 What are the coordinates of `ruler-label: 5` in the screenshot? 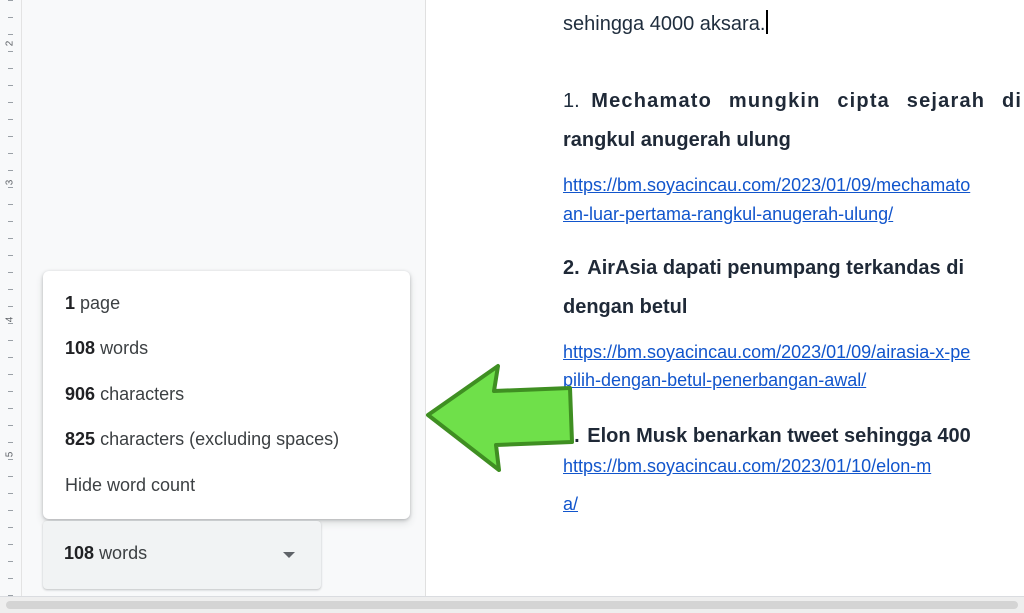 It's located at (10, 454).